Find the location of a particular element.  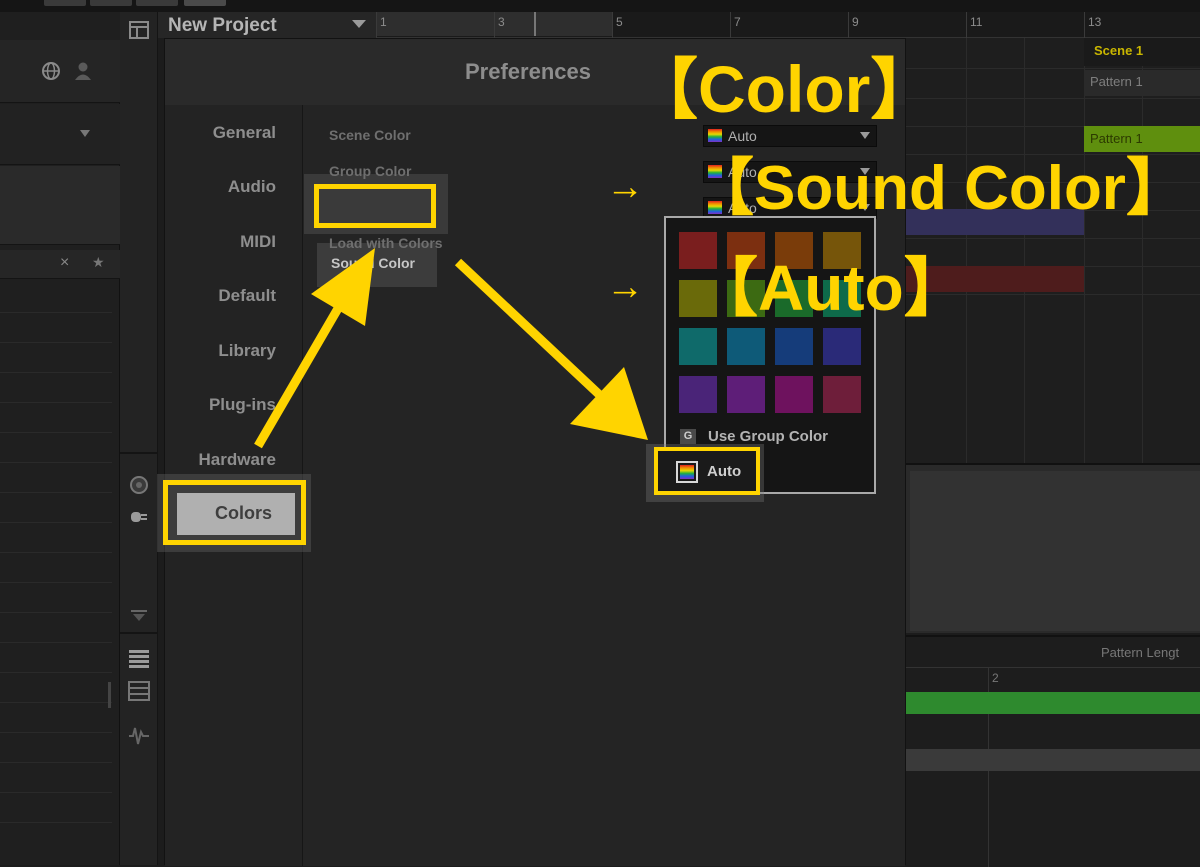

annotation-sound-color: 【Sound Color】 is located at coordinates (940, 188).